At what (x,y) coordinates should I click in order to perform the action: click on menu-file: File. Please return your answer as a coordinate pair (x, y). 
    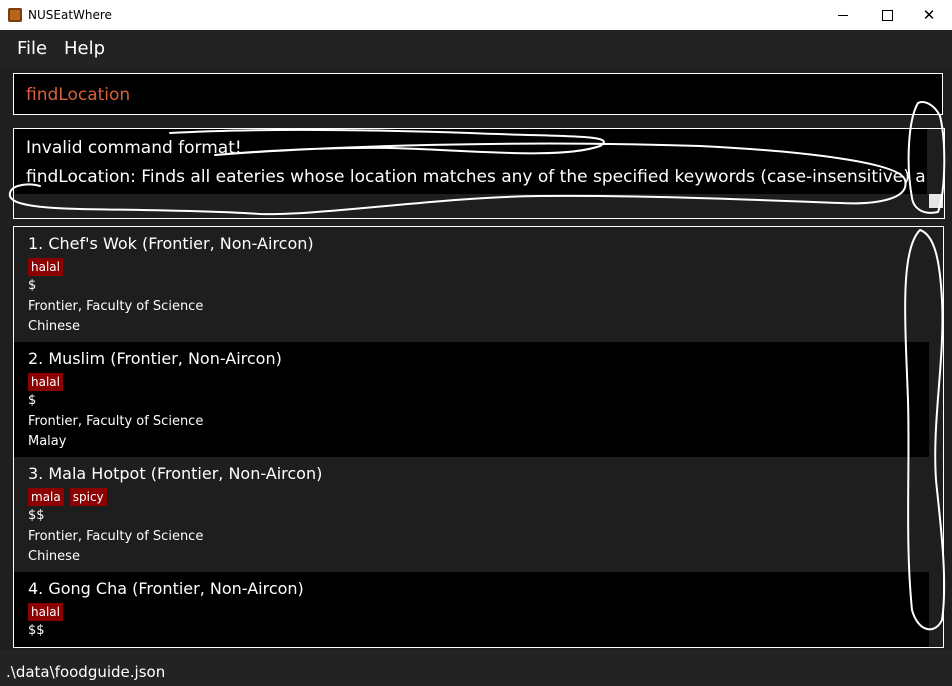
    Looking at the image, I should click on (32, 48).